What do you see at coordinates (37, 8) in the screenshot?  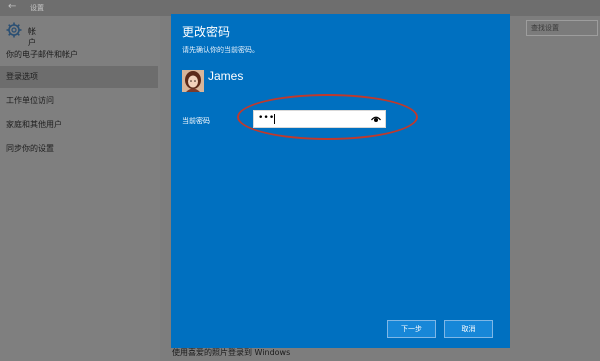 I see `window-title: 设置` at bounding box center [37, 8].